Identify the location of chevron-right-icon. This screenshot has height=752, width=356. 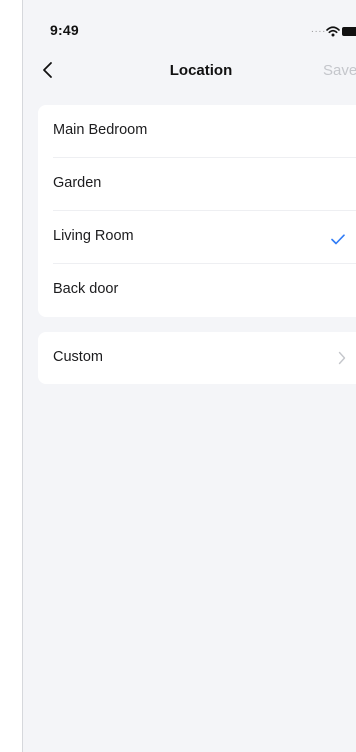
(342, 360).